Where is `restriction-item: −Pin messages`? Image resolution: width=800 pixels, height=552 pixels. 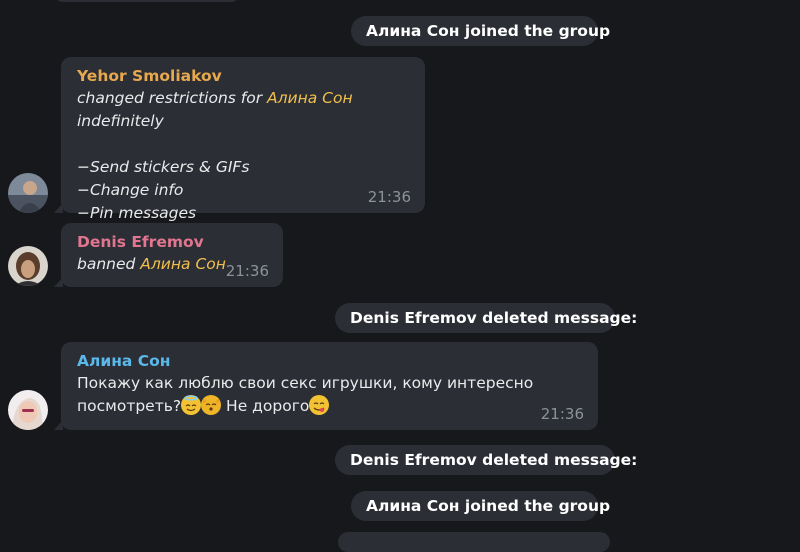 restriction-item: −Pin messages is located at coordinates (137, 213).